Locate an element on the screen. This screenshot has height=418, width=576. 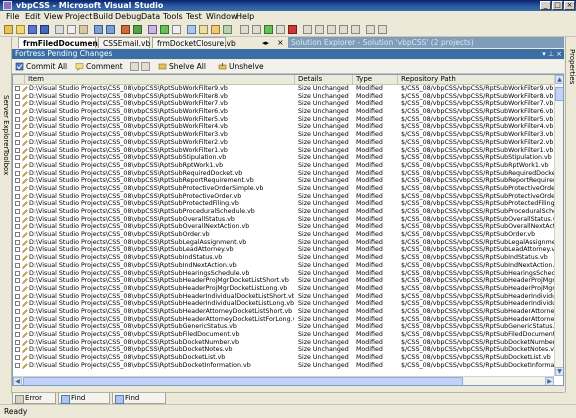
cut-icon is located at coordinates (59, 29).